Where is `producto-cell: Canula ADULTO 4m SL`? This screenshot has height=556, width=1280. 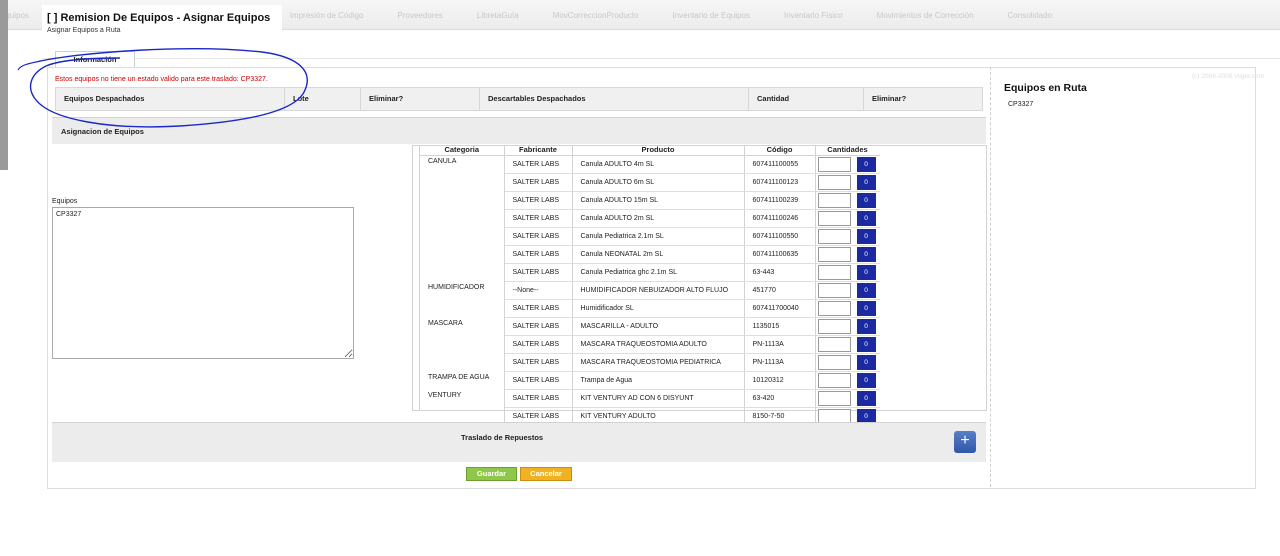
producto-cell: Canula ADULTO 4m SL is located at coordinates (658, 164).